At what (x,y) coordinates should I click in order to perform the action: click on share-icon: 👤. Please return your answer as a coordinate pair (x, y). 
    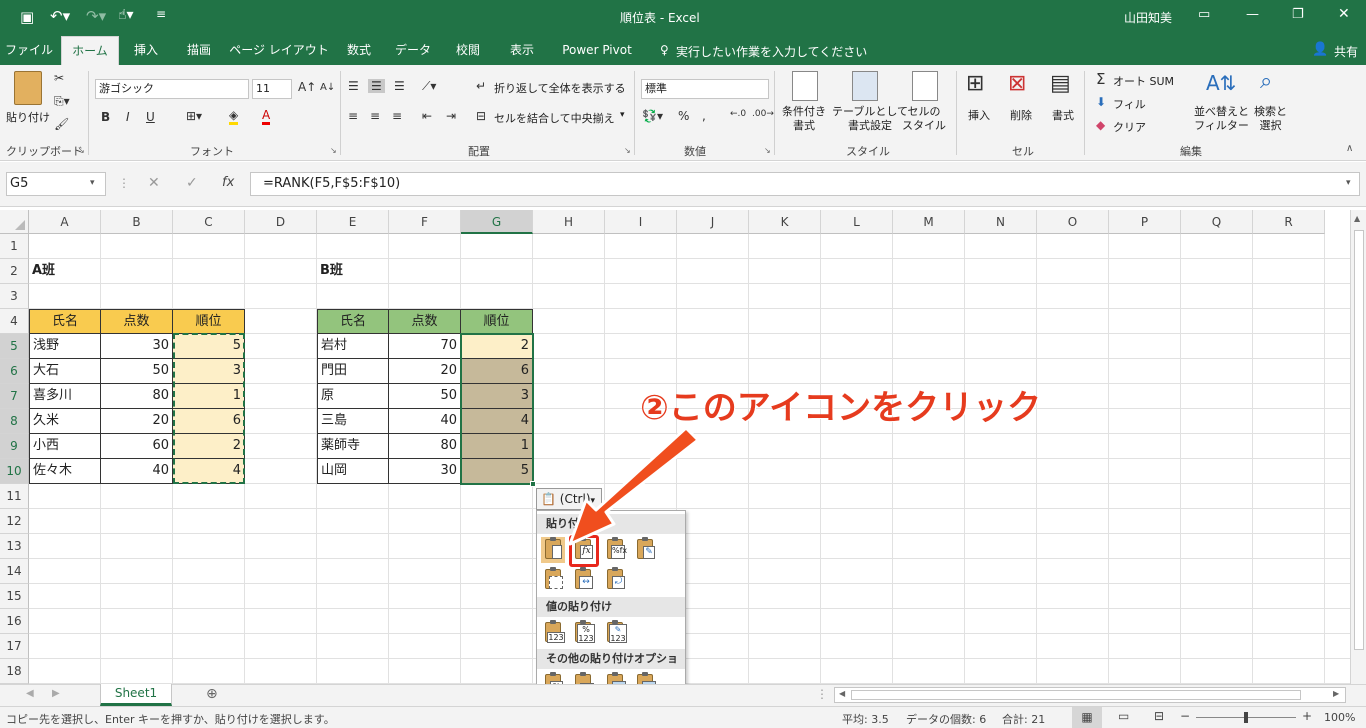
    Looking at the image, I should click on (1320, 49).